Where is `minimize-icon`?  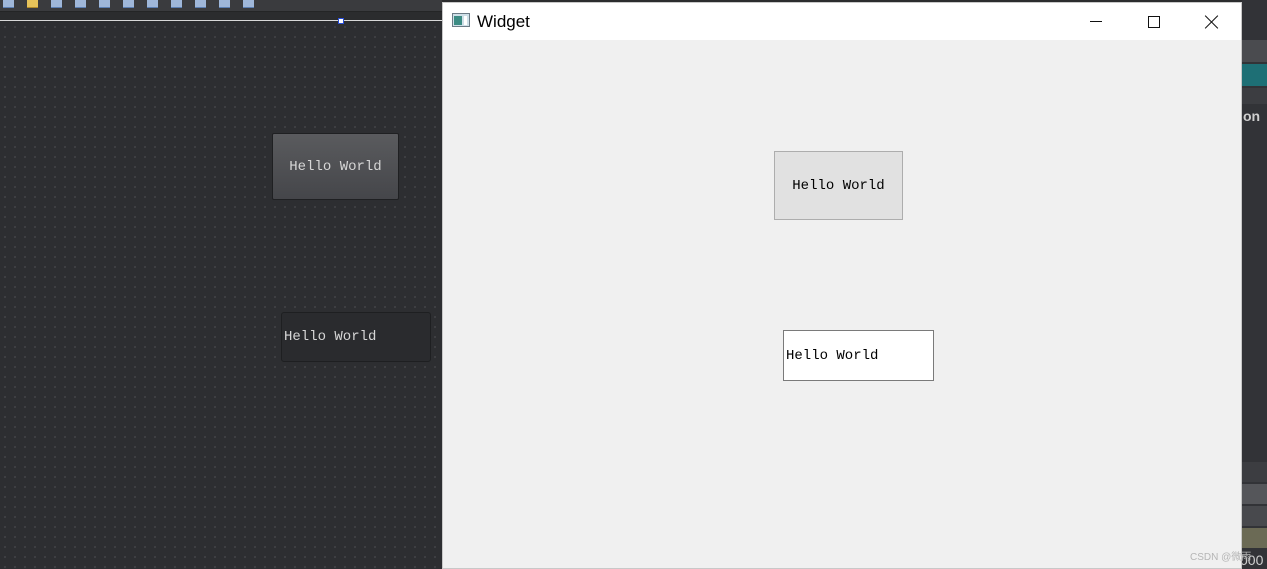 minimize-icon is located at coordinates (1096, 21).